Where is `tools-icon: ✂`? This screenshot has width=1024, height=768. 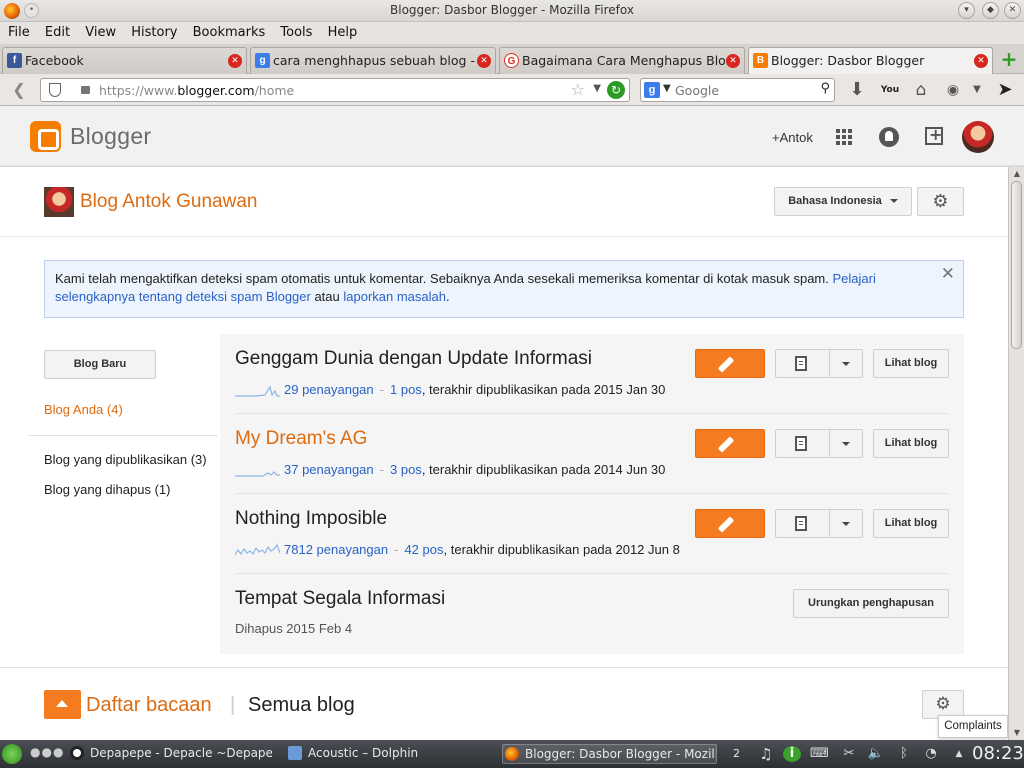 tools-icon: ✂ is located at coordinates (849, 754).